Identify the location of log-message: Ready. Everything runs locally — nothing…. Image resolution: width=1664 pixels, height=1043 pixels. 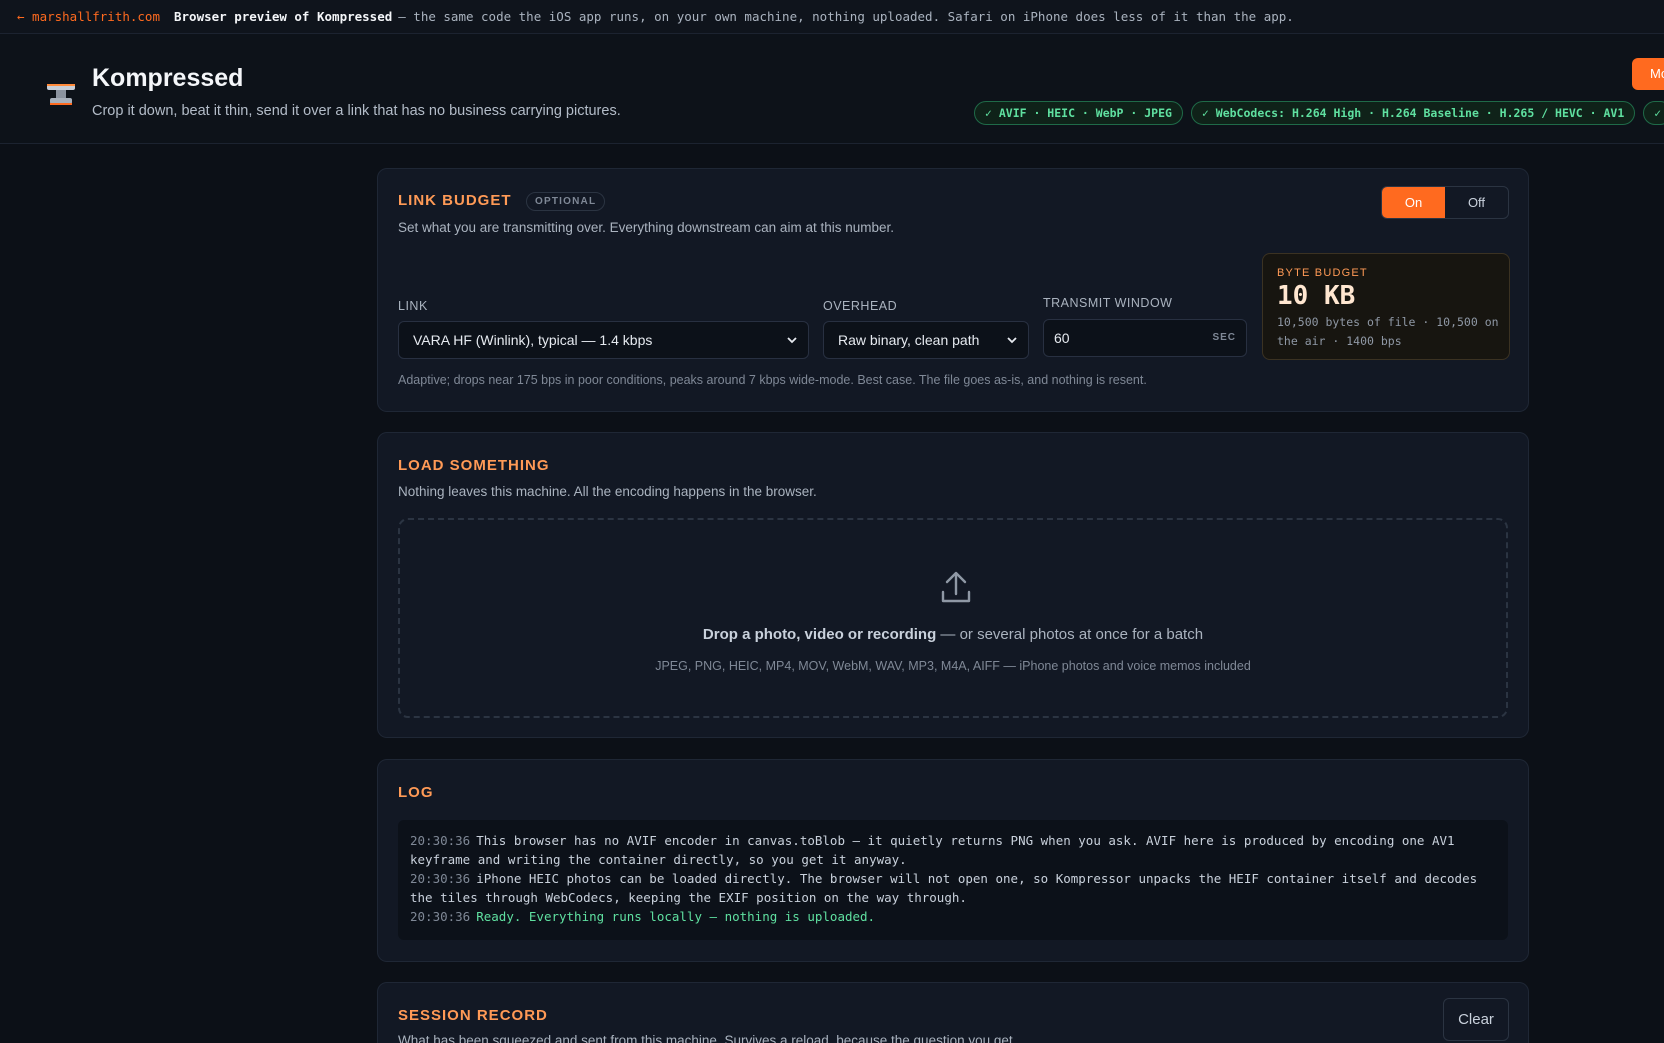
(676, 916).